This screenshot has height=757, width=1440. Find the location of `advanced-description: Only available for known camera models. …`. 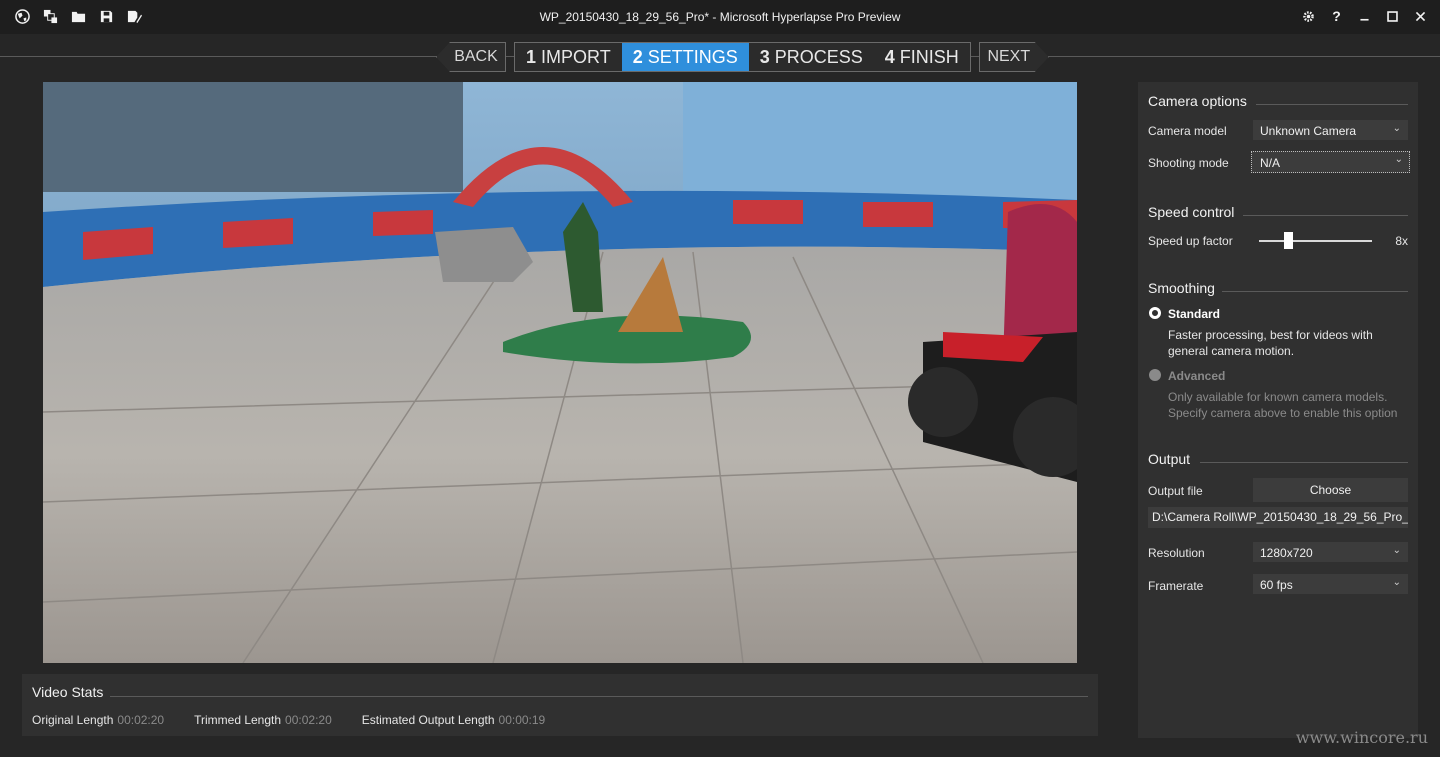

advanced-description: Only available for known camera models. … is located at coordinates (1283, 405).